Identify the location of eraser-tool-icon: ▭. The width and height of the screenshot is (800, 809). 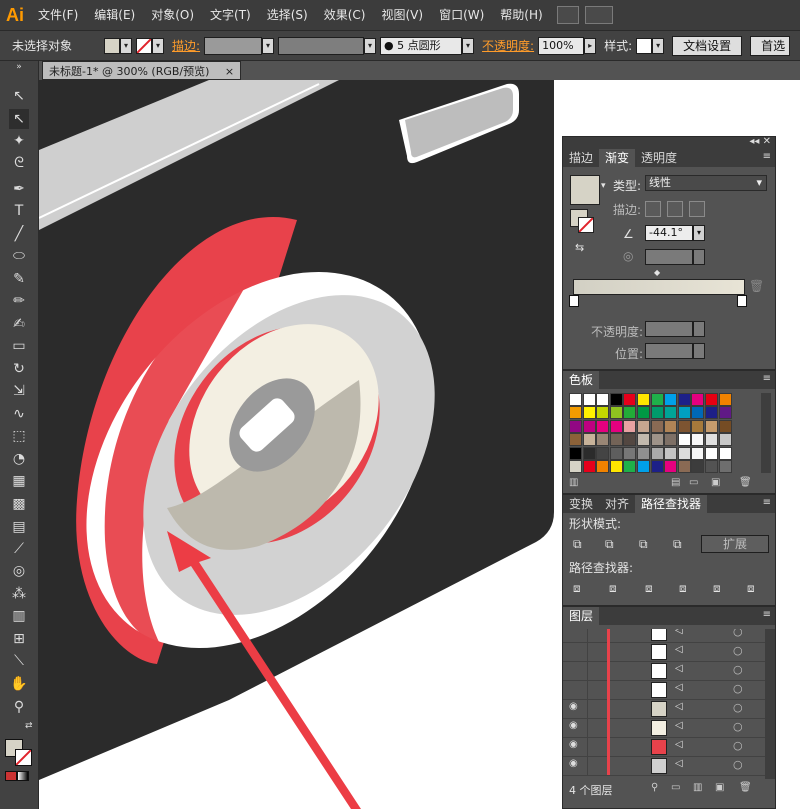
(19, 346).